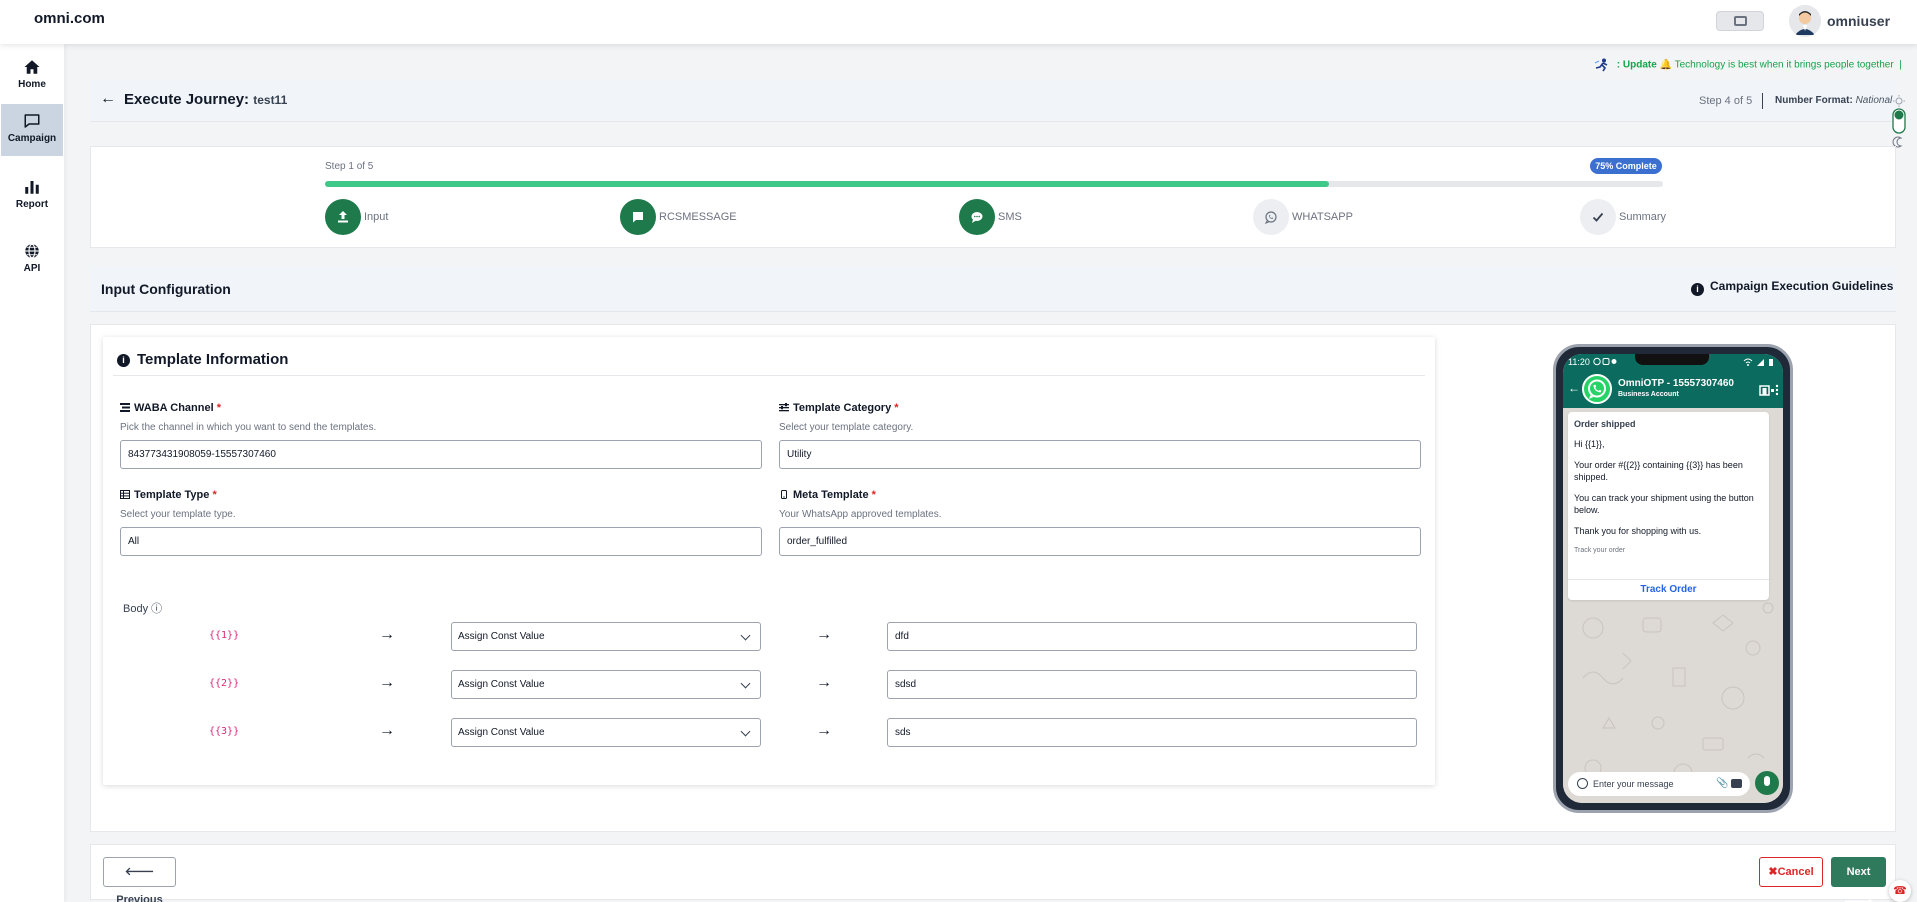 Image resolution: width=1917 pixels, height=902 pixels. I want to click on sidebar-item-api: API, so click(32, 260).